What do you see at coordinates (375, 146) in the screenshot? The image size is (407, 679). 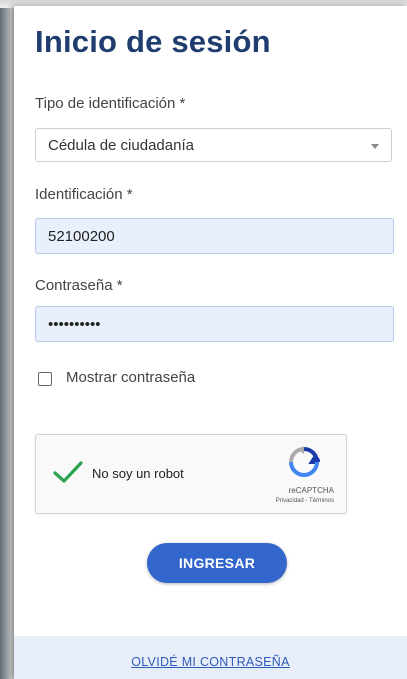 I see `chevron-down-icon` at bounding box center [375, 146].